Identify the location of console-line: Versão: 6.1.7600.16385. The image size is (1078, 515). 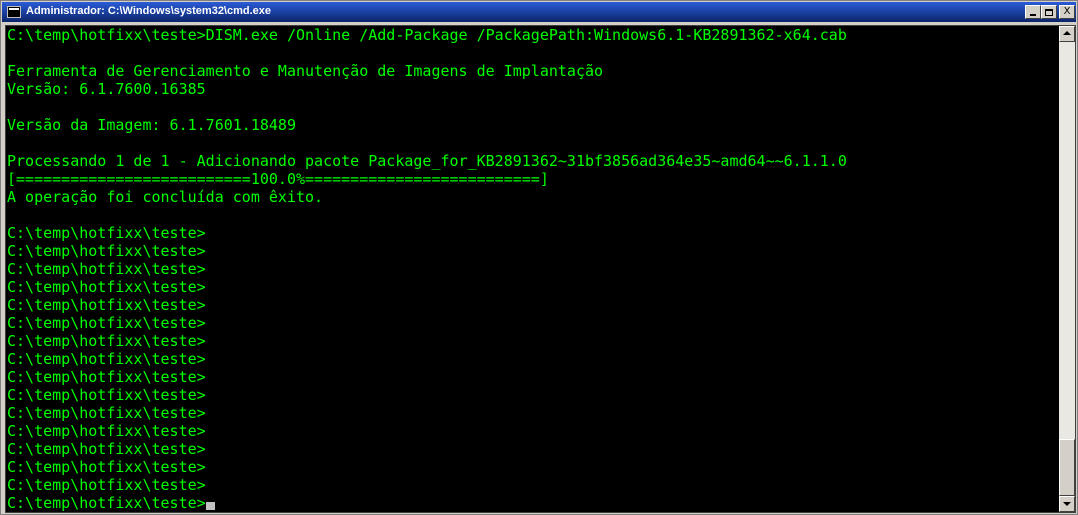
(533, 89).